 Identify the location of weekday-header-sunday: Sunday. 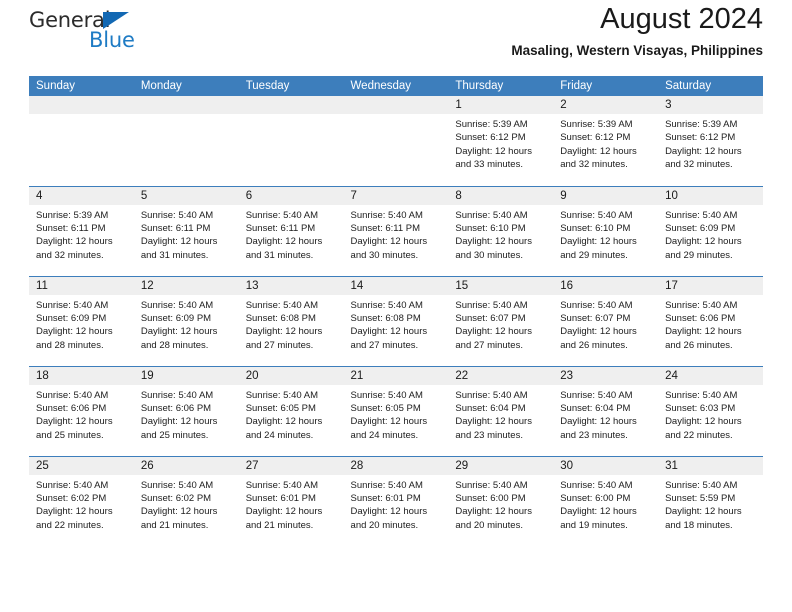
(81, 86).